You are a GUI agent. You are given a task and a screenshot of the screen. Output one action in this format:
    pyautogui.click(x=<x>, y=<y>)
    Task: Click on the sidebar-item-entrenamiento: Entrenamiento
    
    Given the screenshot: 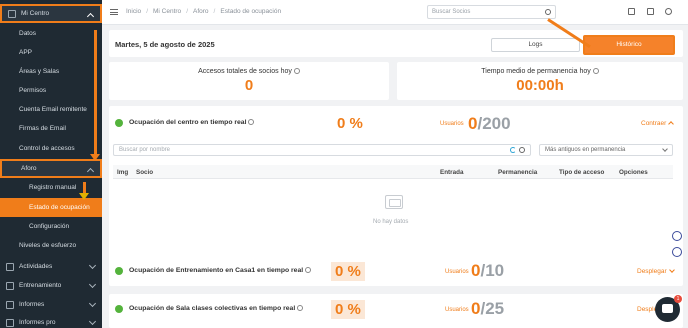 What is the action you would take?
    pyautogui.click(x=51, y=285)
    